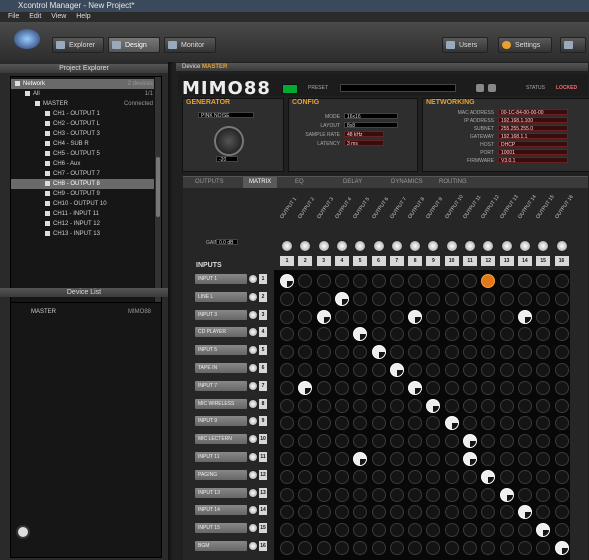  Describe the element at coordinates (158, 187) in the screenshot. I see `tree-scrollbar-thumb` at that location.